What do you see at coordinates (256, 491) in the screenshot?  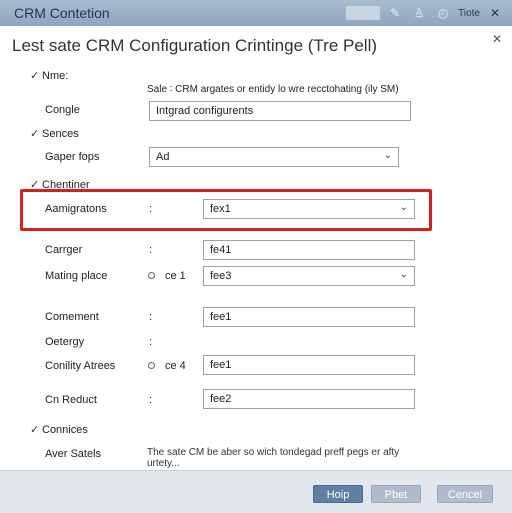 I see `dialog-footer` at bounding box center [256, 491].